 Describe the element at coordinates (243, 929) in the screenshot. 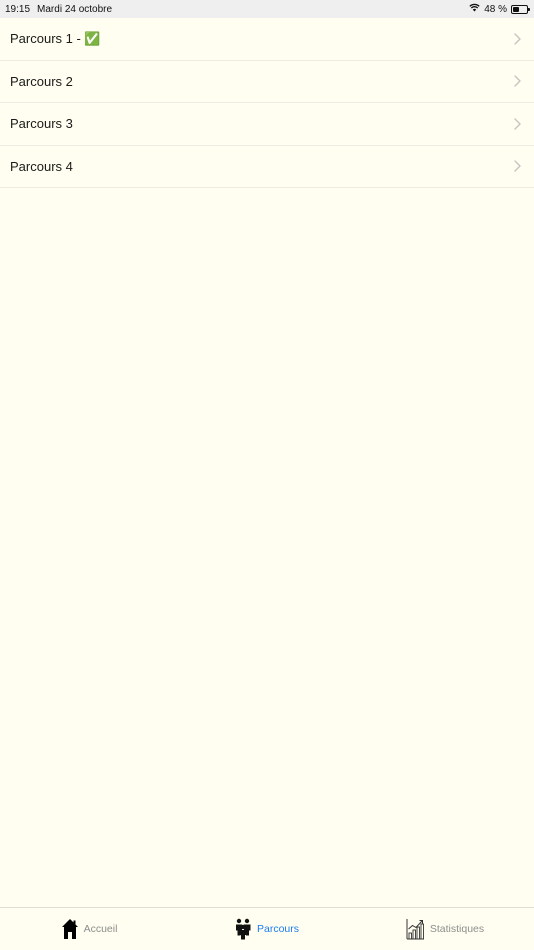

I see `people-icon` at that location.